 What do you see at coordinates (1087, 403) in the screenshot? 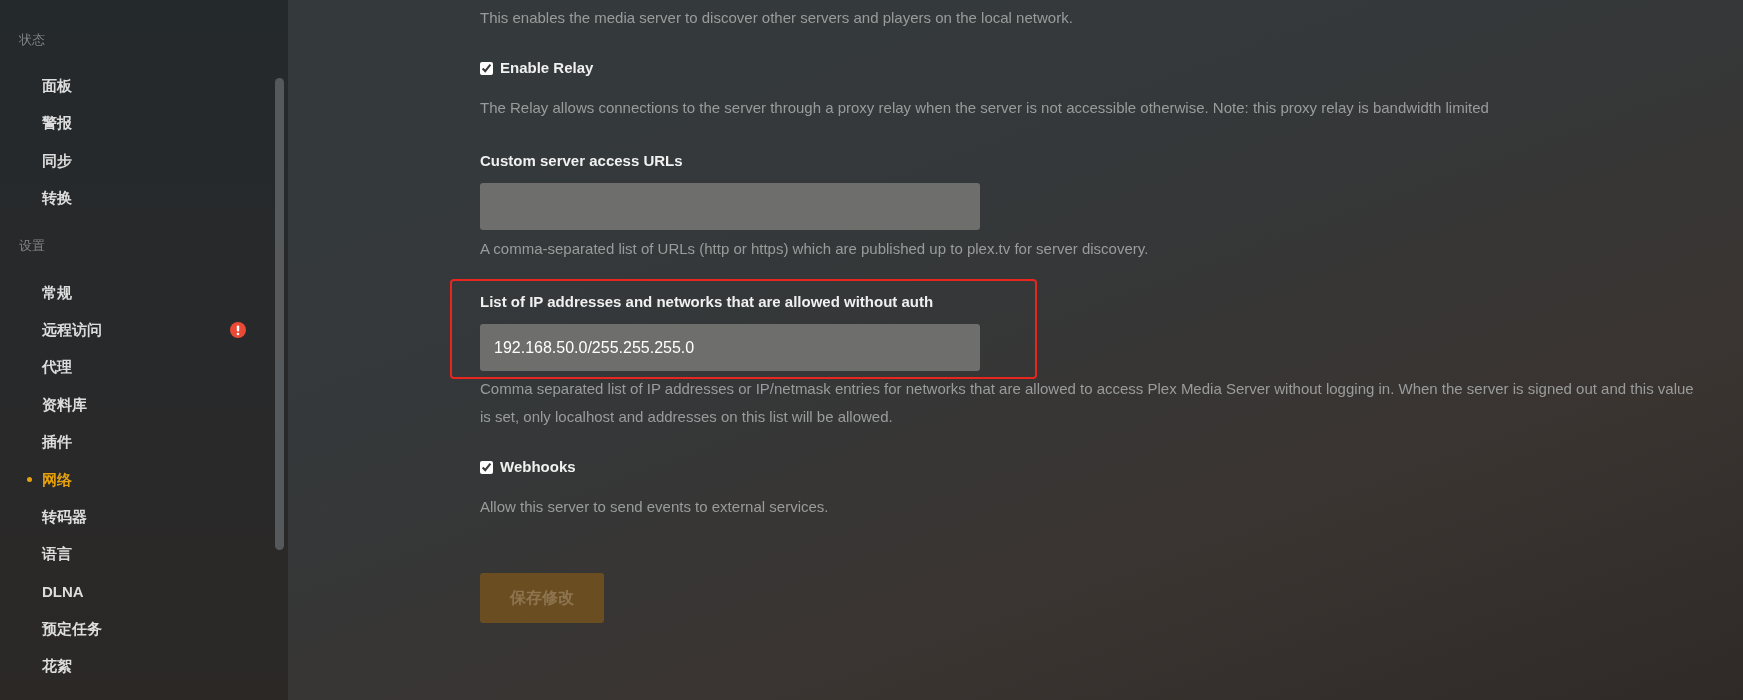
I see `description-text: Comma separated list of IP addresses or IP/netmask entries for networks that are allowed to access Plex Media Server without logging in. When the server is signed out and this value is set, only localhost and addresses on this list will be allowed.` at bounding box center [1087, 403].